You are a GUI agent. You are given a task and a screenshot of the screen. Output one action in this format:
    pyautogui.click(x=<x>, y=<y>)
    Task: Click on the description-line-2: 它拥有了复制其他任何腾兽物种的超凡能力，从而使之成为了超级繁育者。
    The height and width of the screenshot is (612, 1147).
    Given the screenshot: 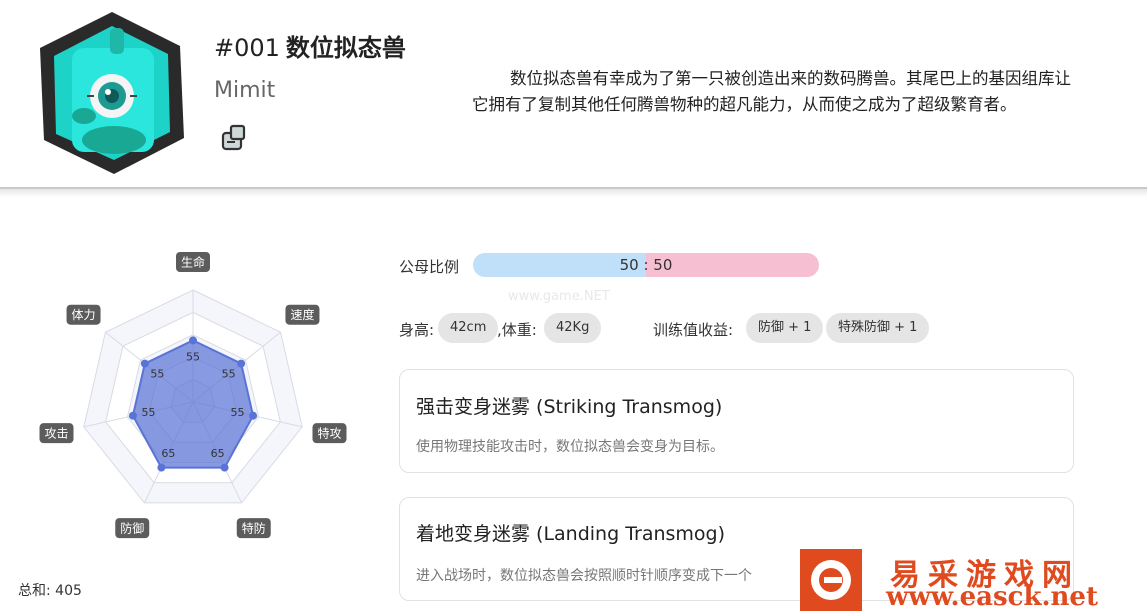 What is the action you would take?
    pyautogui.click(x=744, y=104)
    